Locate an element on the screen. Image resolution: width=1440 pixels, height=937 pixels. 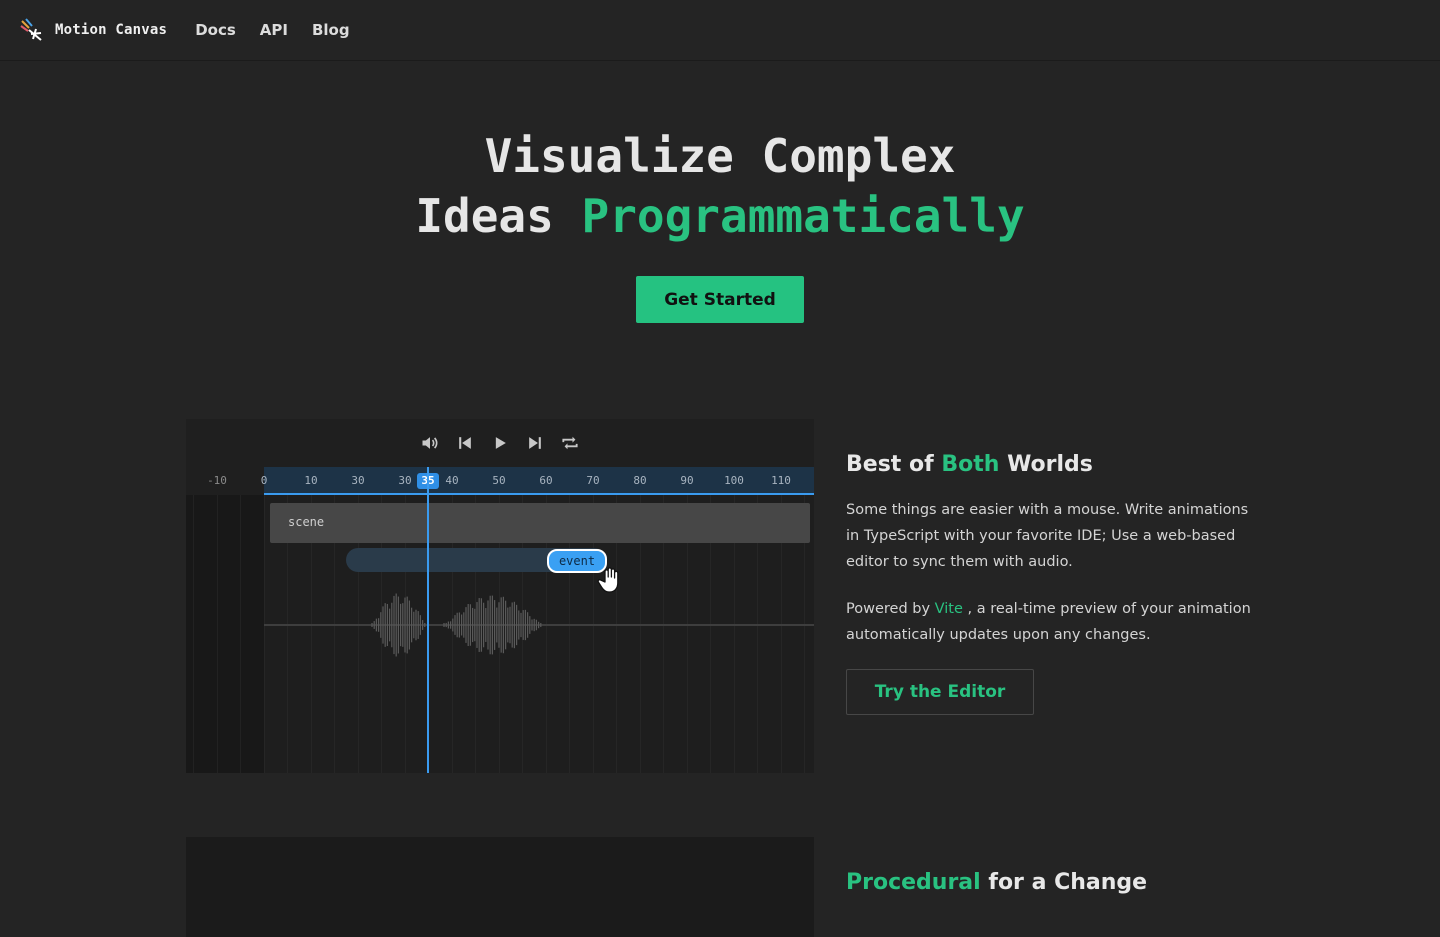
feature-title: Best of Both Worlds is located at coordinates (969, 464).